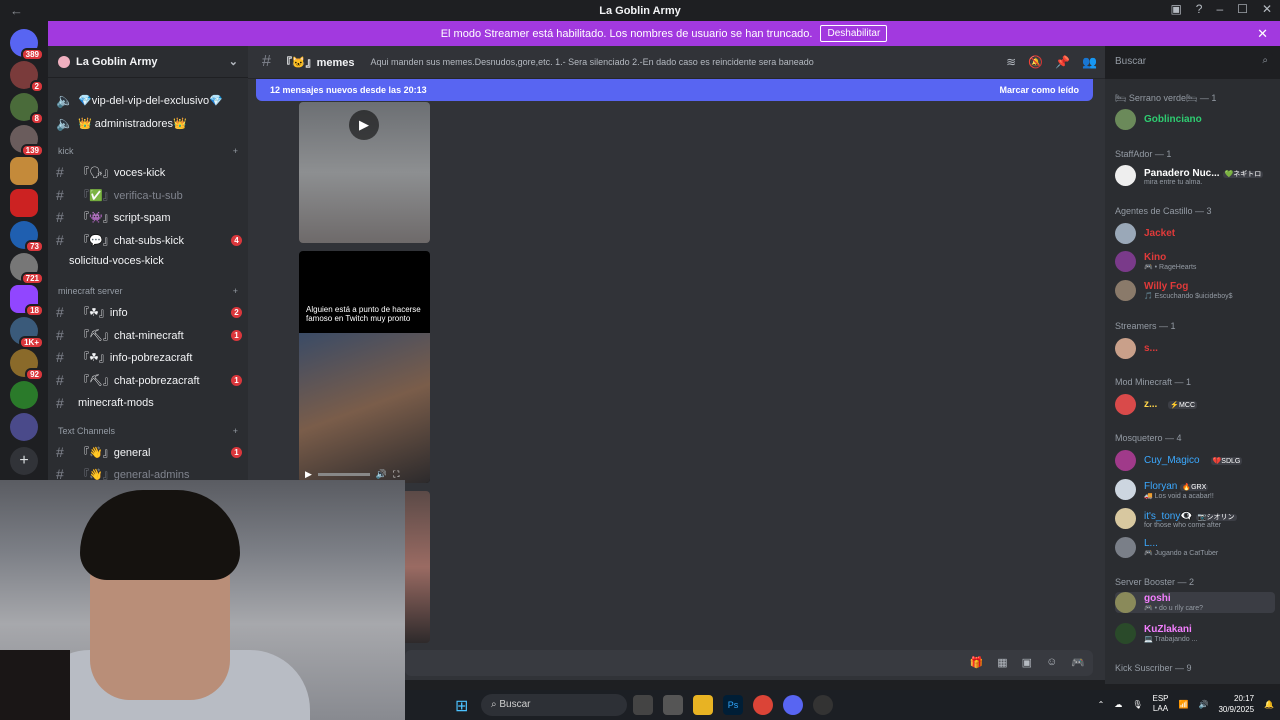 The height and width of the screenshot is (720, 1280). Describe the element at coordinates (1062, 62) in the screenshot. I see `pin-icon: 📌` at that location.